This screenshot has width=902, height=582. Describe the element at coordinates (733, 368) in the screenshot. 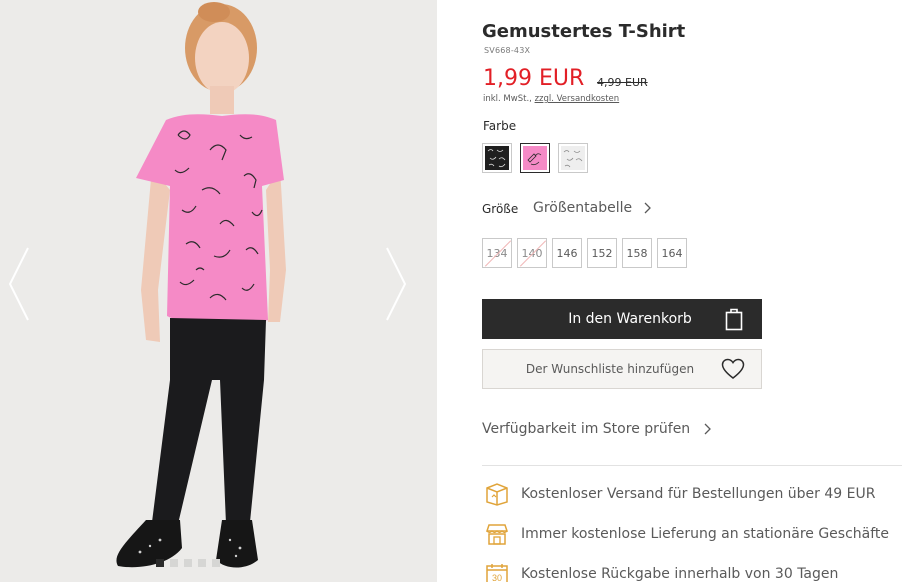

I see `heart-icon` at that location.